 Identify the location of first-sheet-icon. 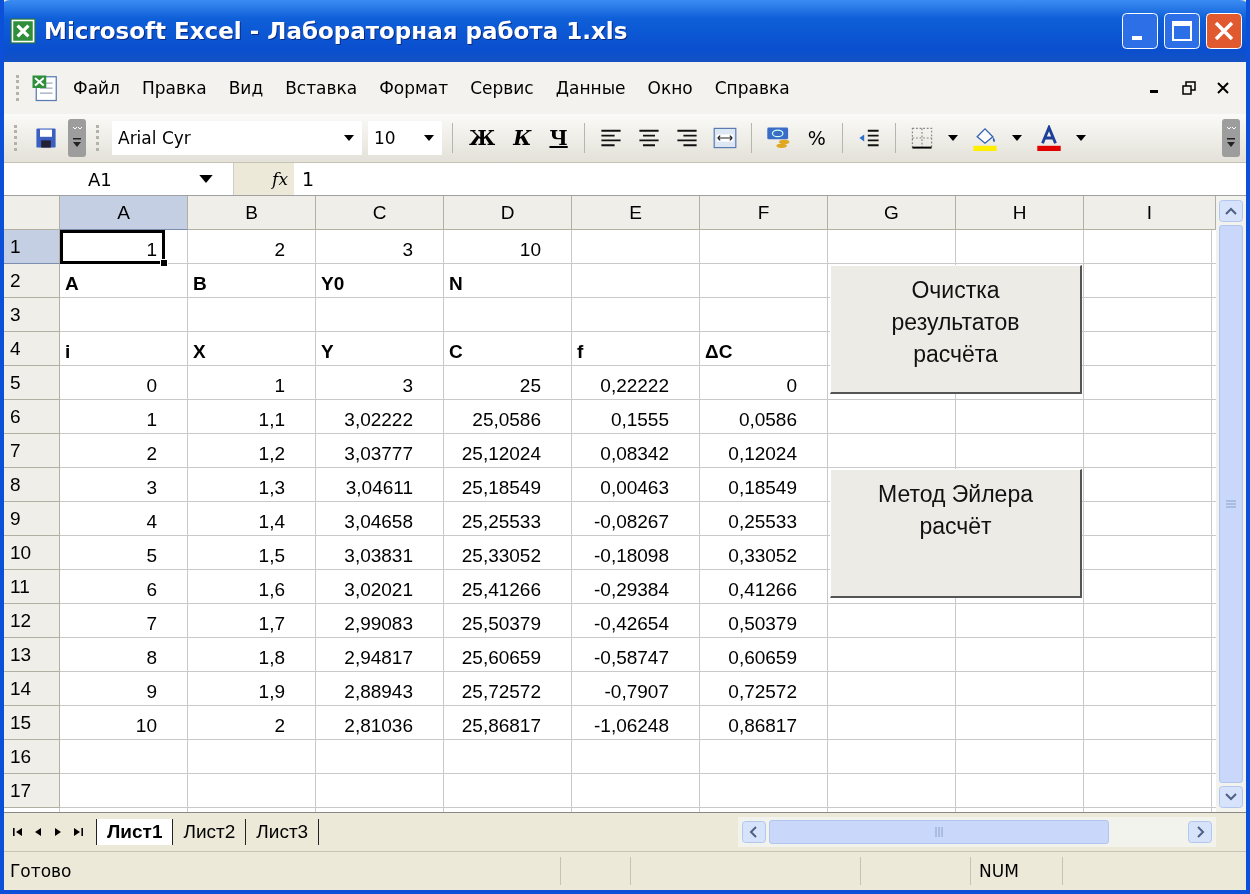
(18, 832).